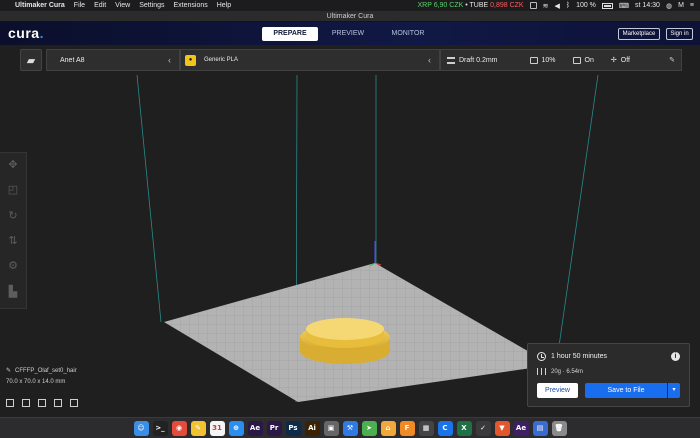 Image resolution: width=700 pixels, height=438 pixels. Describe the element at coordinates (79, 5) in the screenshot. I see `menu-file: File` at that location.